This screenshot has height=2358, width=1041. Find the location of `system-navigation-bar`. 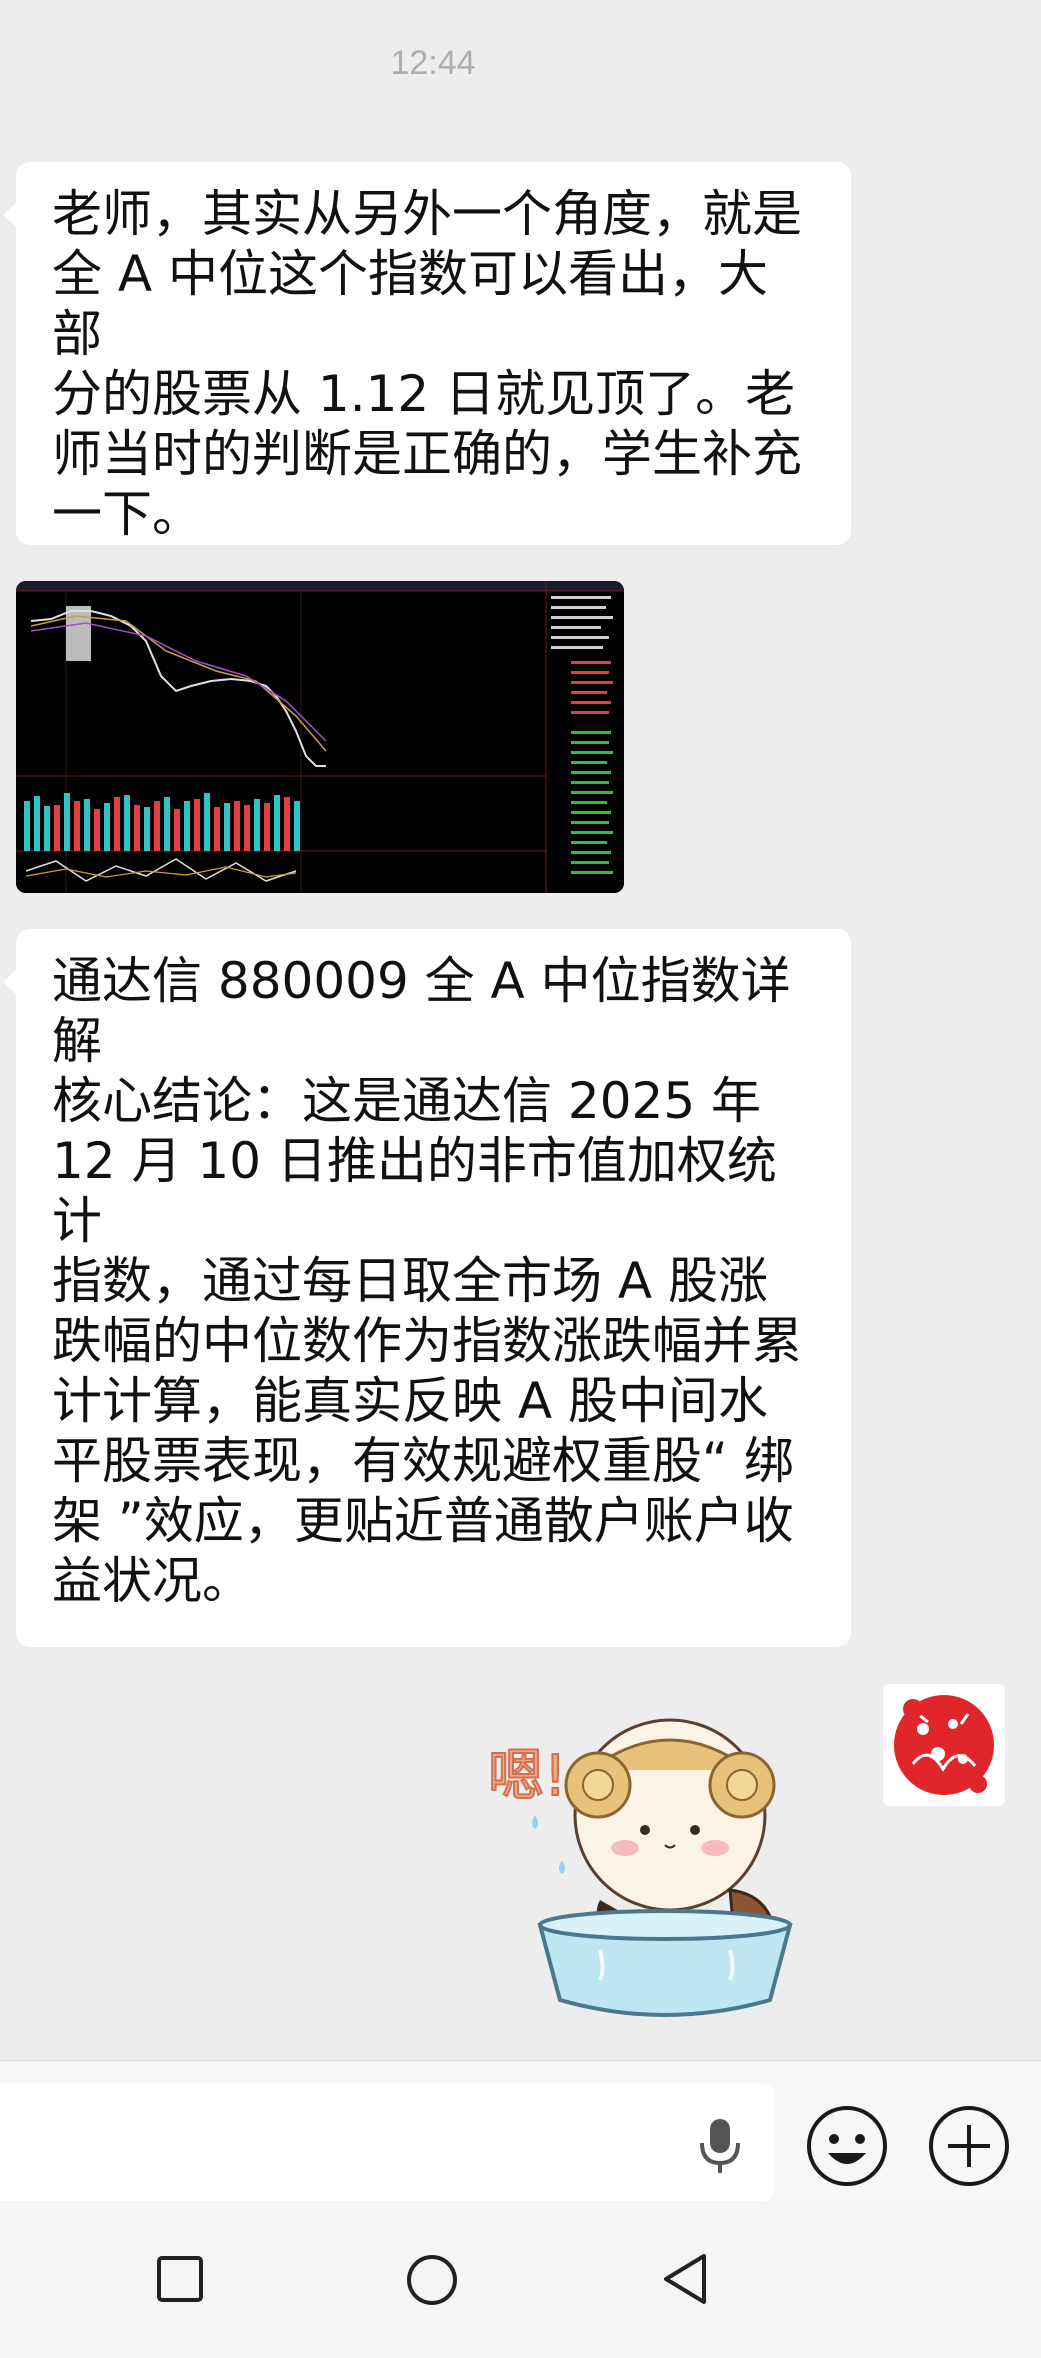

system-navigation-bar is located at coordinates (520, 2279).